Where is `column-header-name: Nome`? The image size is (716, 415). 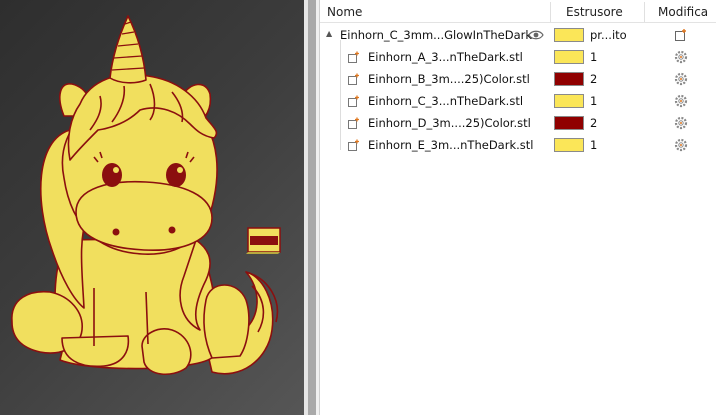 column-header-name: Nome is located at coordinates (344, 11).